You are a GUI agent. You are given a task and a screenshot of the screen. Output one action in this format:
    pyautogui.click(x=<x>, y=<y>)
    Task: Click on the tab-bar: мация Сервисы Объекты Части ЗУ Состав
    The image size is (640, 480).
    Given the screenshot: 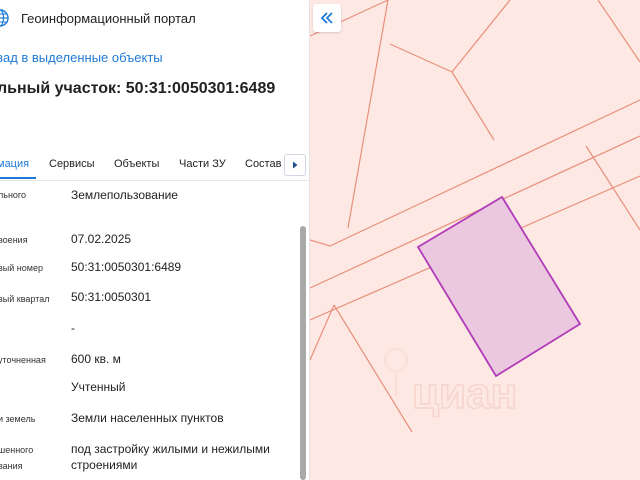 What is the action you would take?
    pyautogui.click(x=154, y=165)
    